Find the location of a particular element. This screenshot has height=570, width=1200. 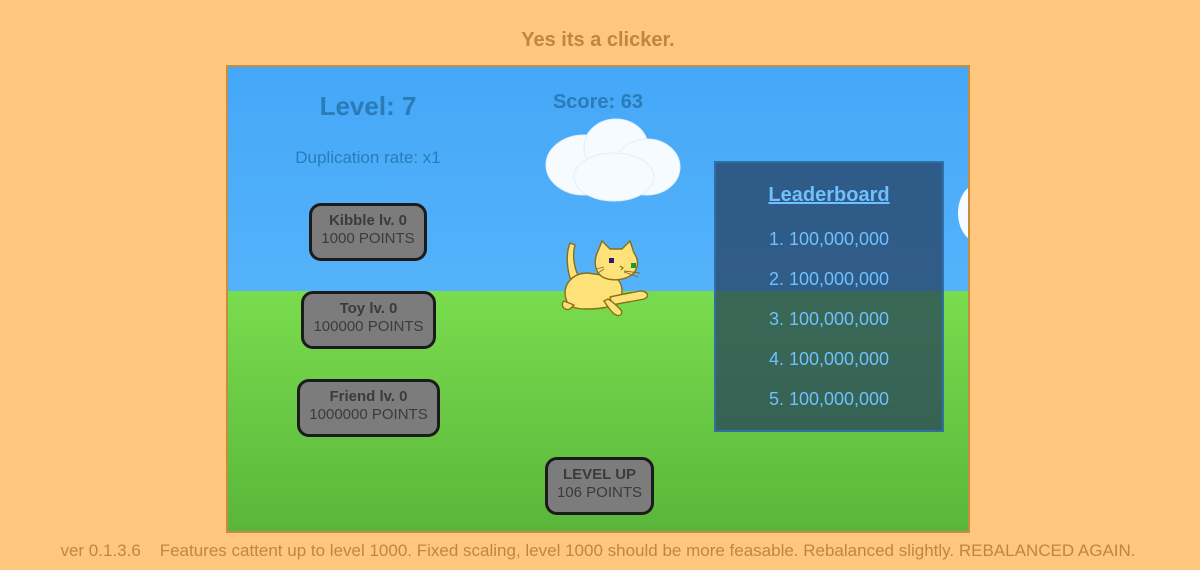

kibble-upgrade-button: Kibble lv. 0 1000 POINTS is located at coordinates (368, 232).